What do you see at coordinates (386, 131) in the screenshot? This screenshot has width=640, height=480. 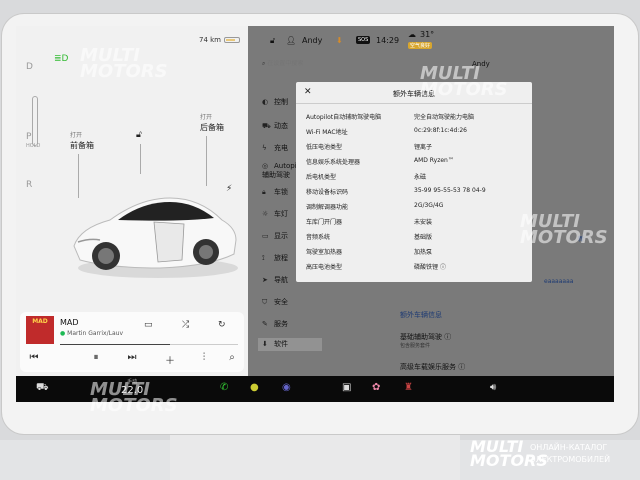 I see `info-row: Wi-Fi MAC地址 0c:29:8f:1c:4d:26` at bounding box center [386, 131].